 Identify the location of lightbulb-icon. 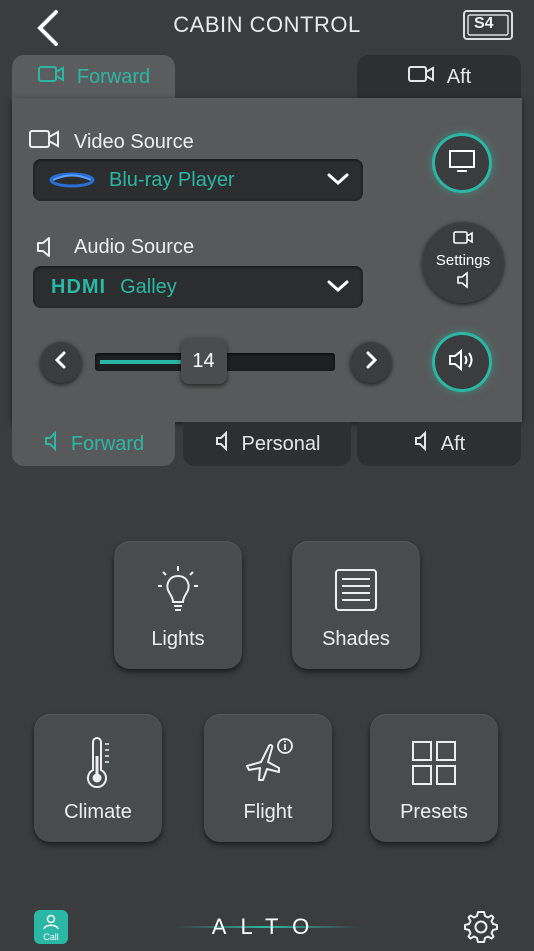
(178, 590).